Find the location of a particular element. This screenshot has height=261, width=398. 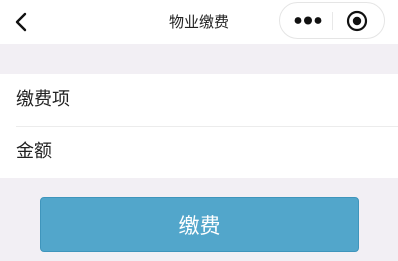

fee-item-label: 缴费项 is located at coordinates (43, 99).